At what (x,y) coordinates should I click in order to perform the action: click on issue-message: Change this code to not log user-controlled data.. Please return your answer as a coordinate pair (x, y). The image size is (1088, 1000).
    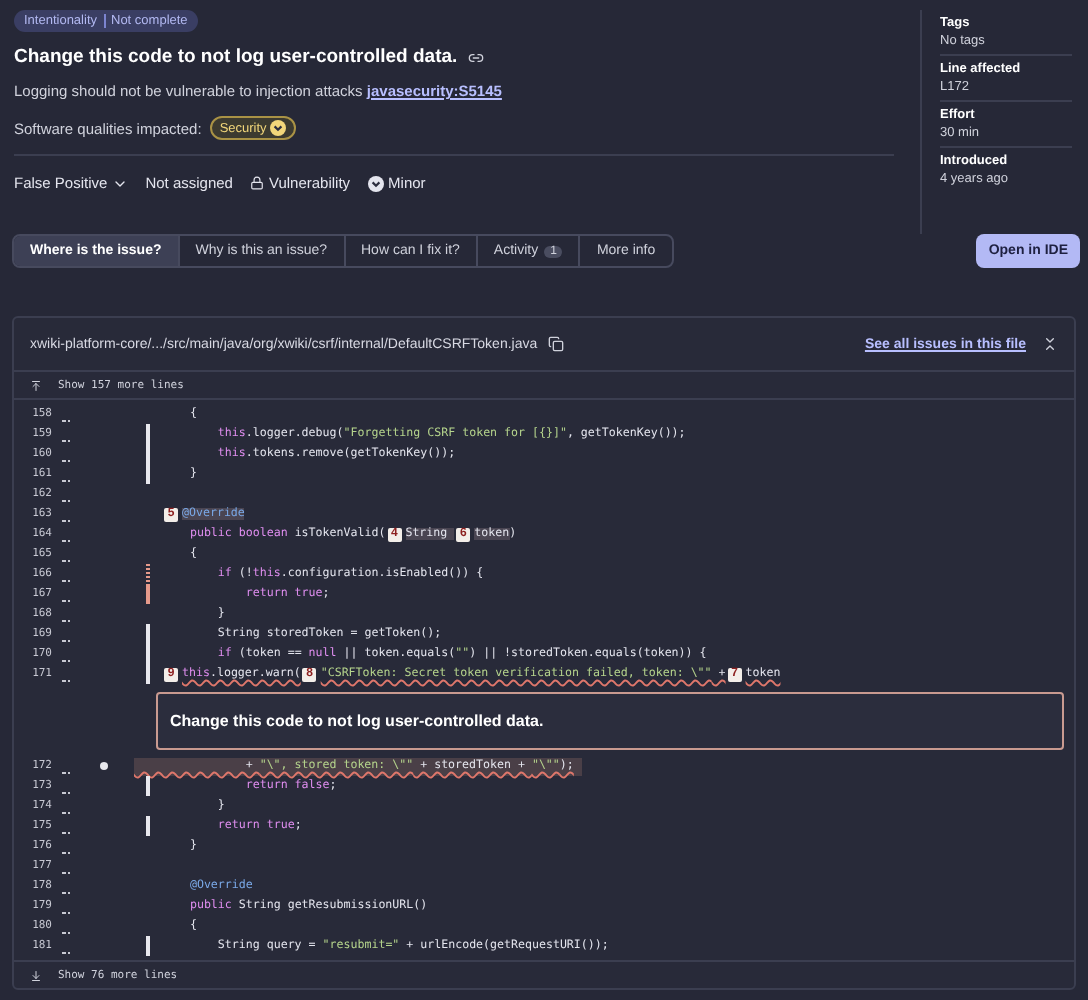
    Looking at the image, I should click on (610, 720).